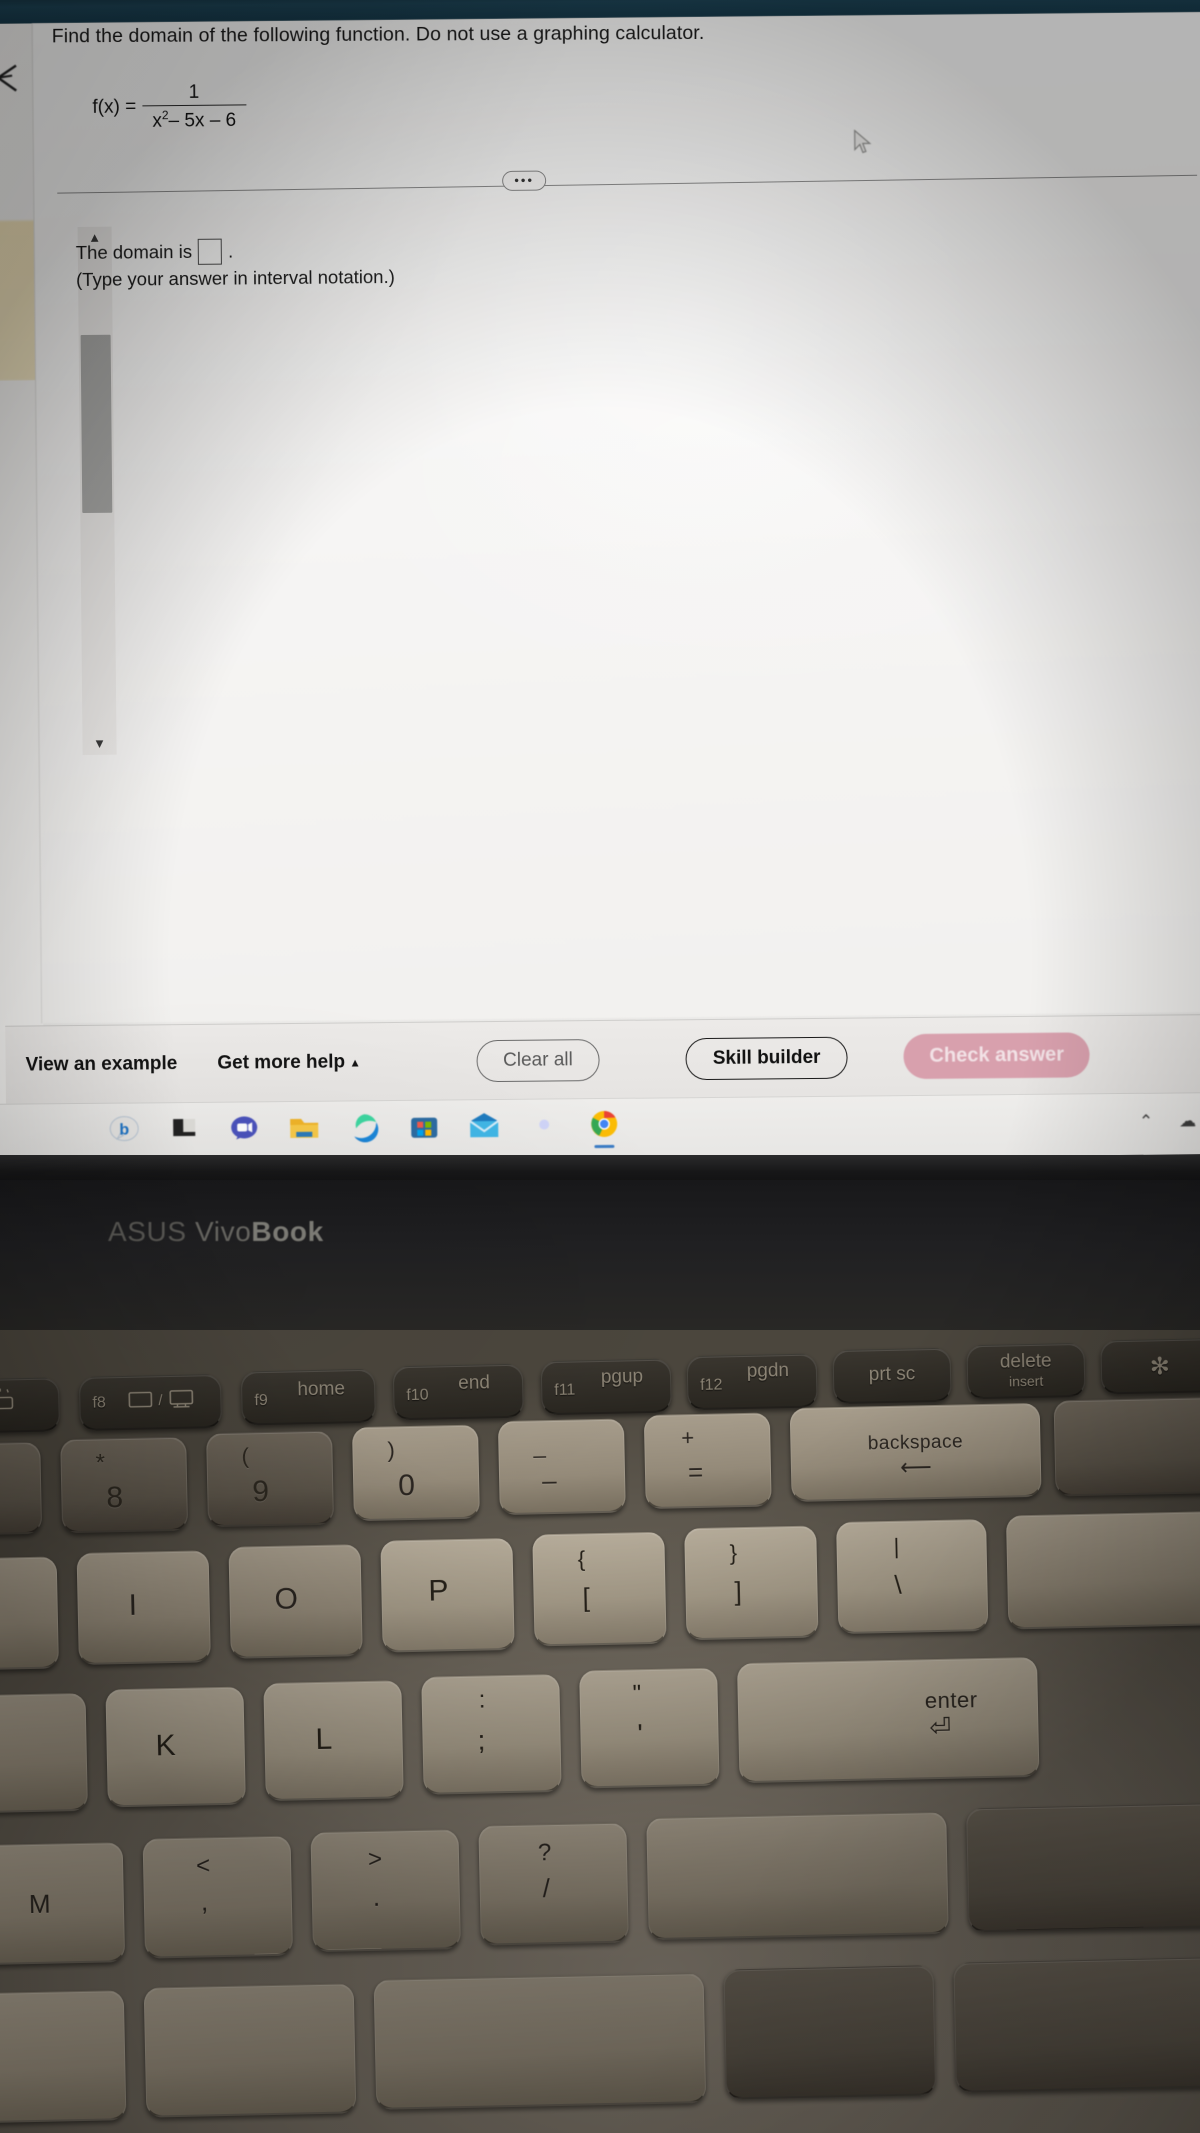 This screenshot has width=1200, height=2133. I want to click on key-brace-left-label: {, so click(581, 1559).